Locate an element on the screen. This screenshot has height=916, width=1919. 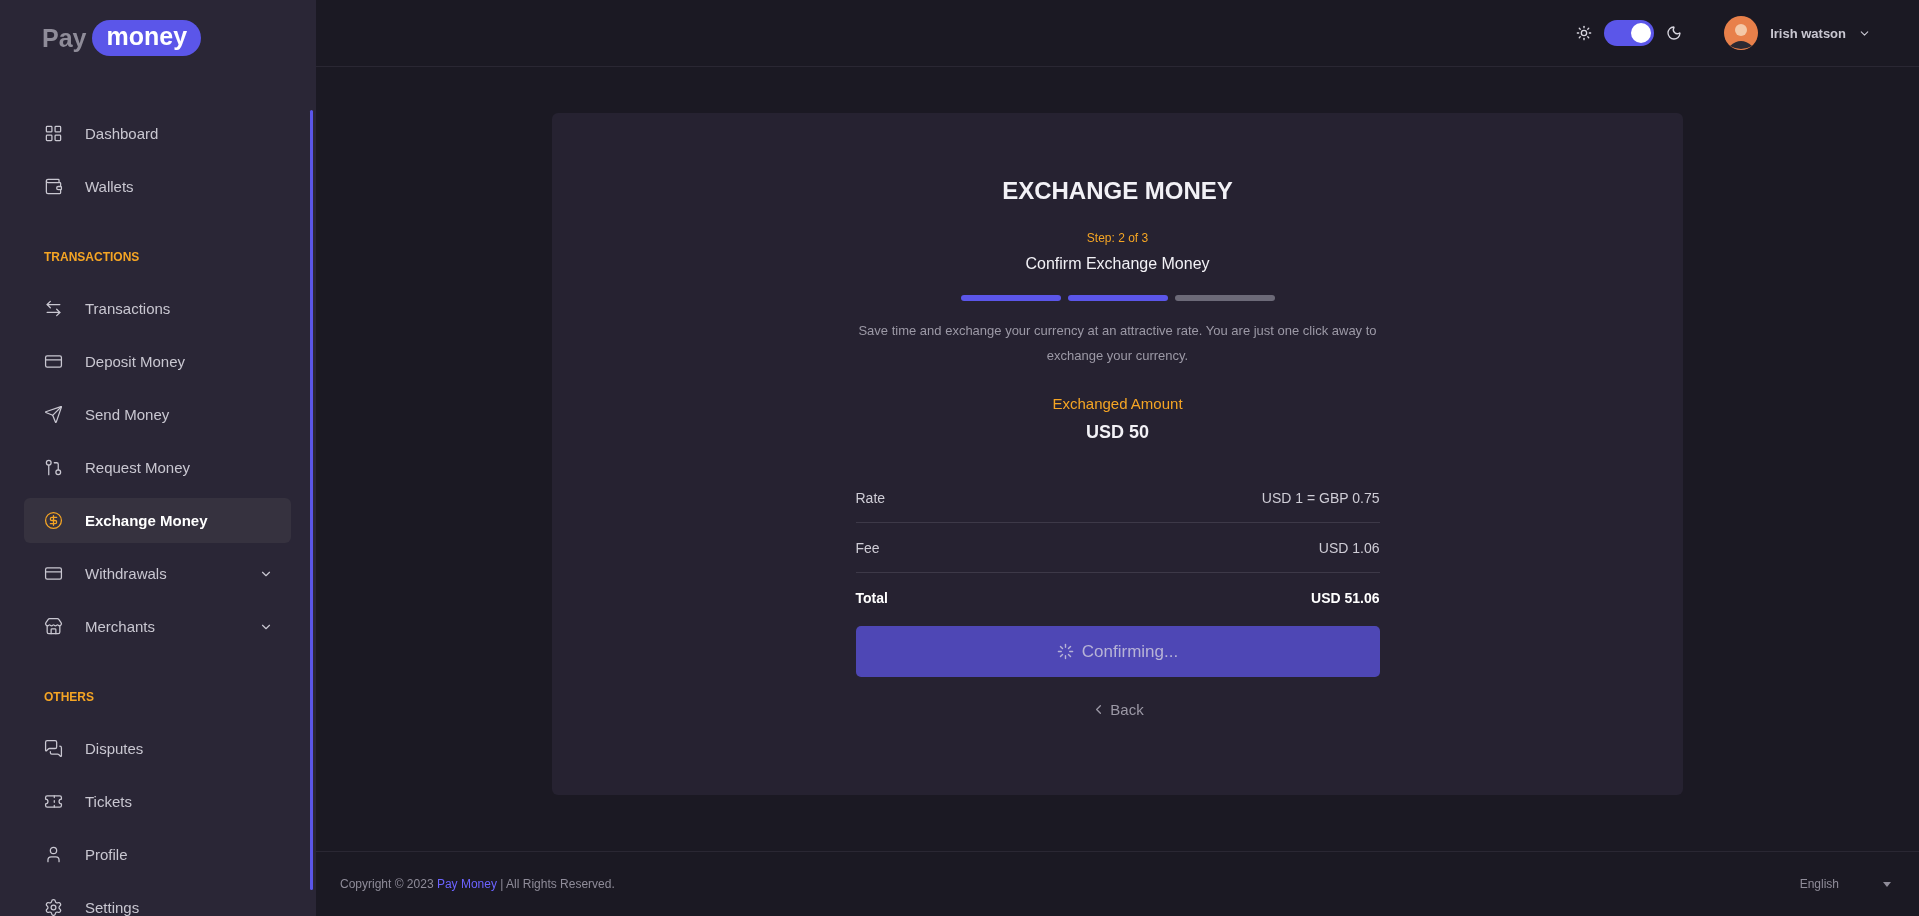
moon-icon is located at coordinates (1674, 33).